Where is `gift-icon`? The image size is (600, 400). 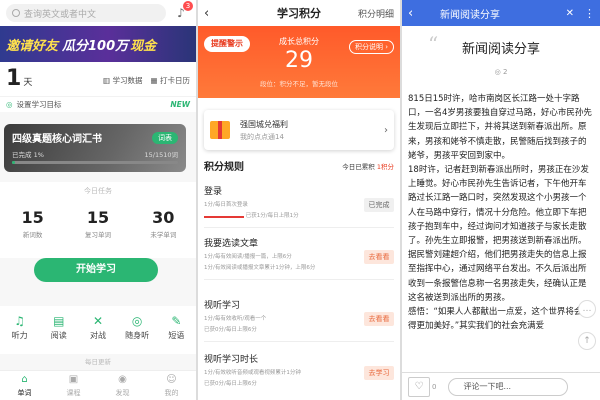 gift-icon is located at coordinates (220, 130).